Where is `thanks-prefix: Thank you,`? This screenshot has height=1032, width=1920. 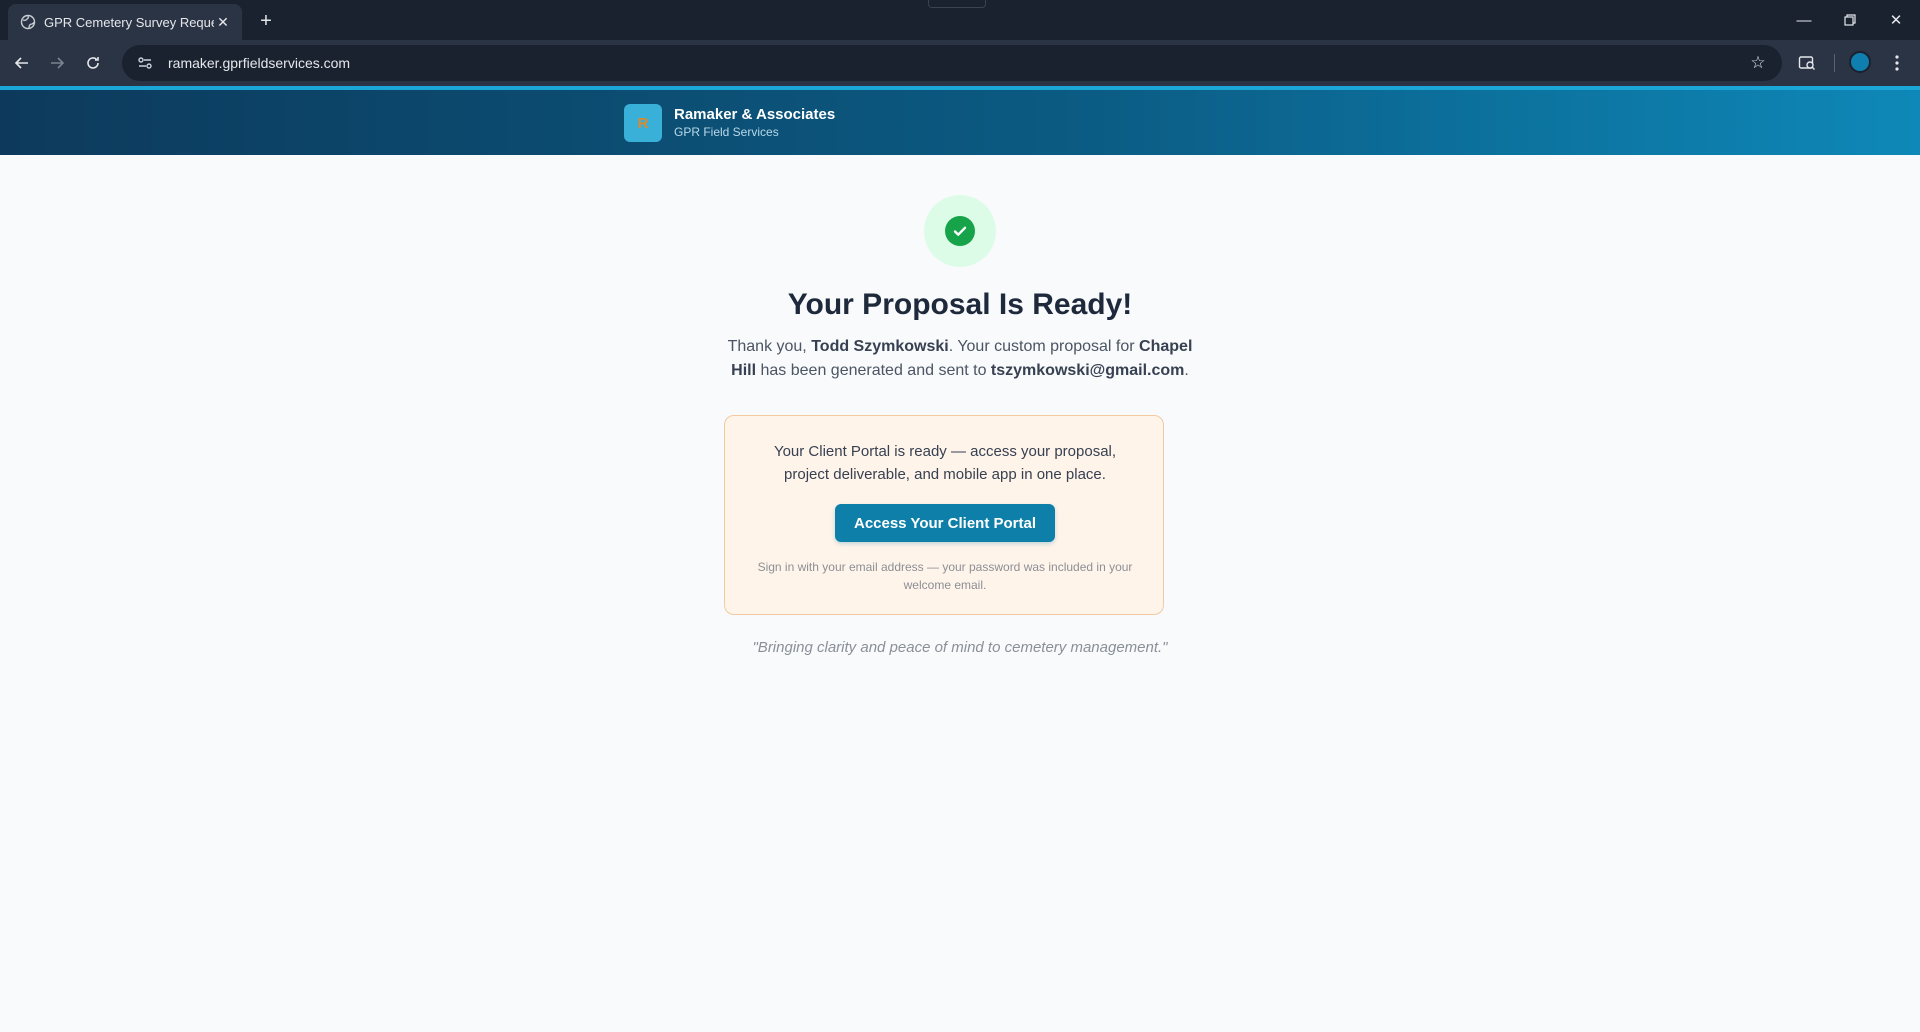 thanks-prefix: Thank you, is located at coordinates (769, 346).